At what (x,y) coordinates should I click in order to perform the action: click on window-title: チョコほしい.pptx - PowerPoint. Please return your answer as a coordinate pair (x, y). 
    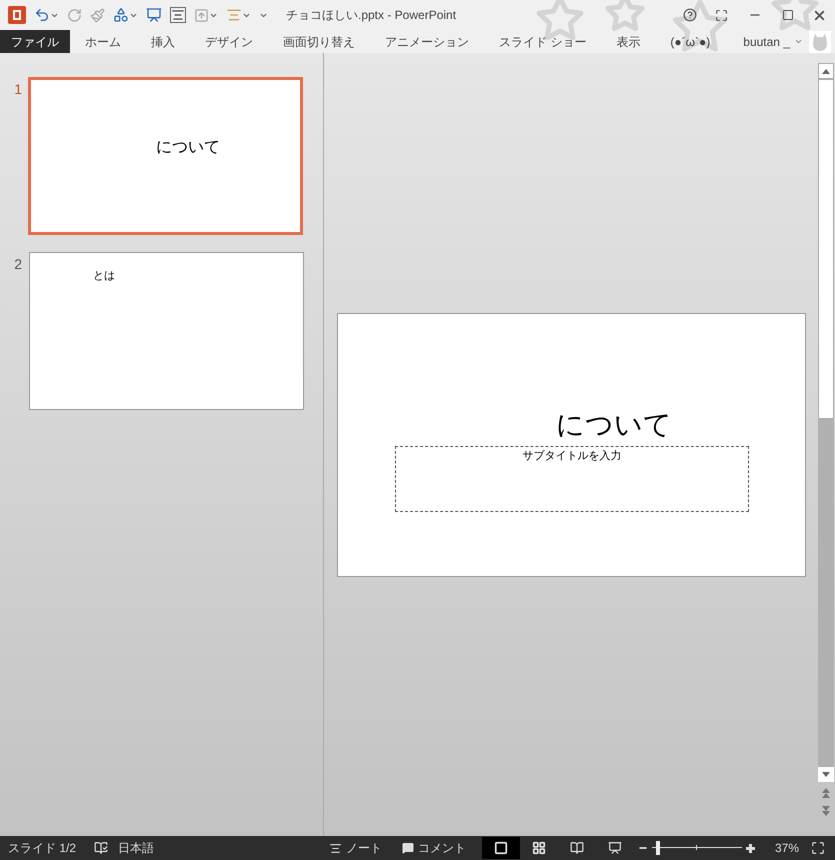
    Looking at the image, I should click on (371, 15).